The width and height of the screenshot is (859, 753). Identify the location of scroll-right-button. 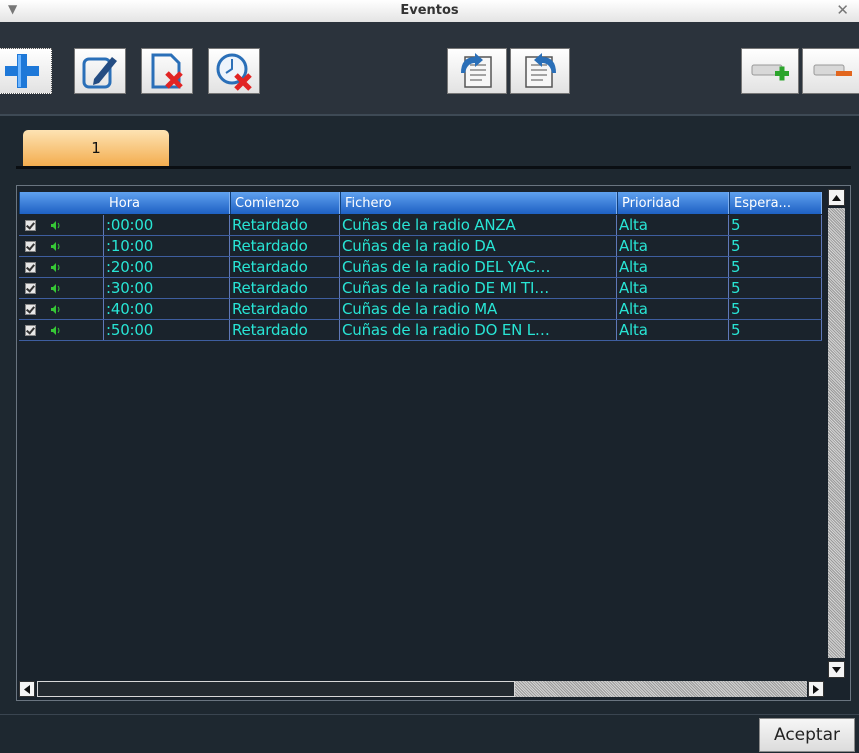
(816, 689).